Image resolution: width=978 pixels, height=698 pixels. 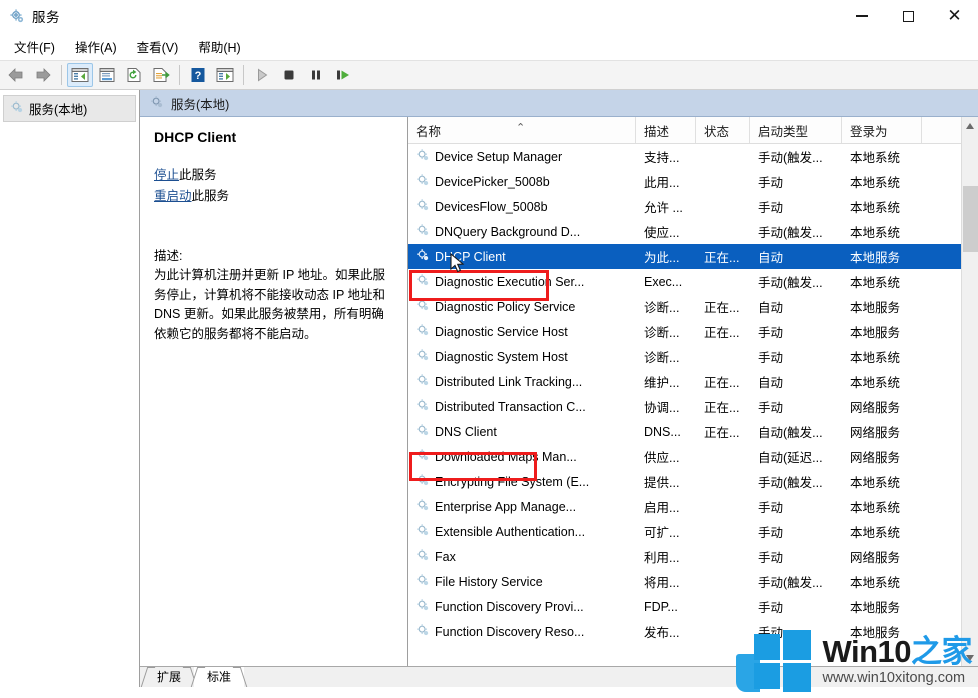 I want to click on cell-log-on-as: 网络服务, so click(x=875, y=408).